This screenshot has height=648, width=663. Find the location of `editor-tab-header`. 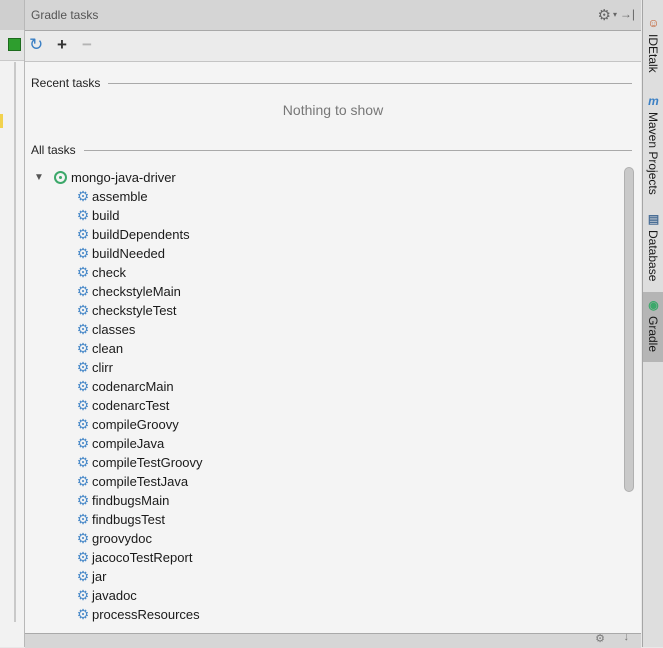

editor-tab-header is located at coordinates (12, 15).